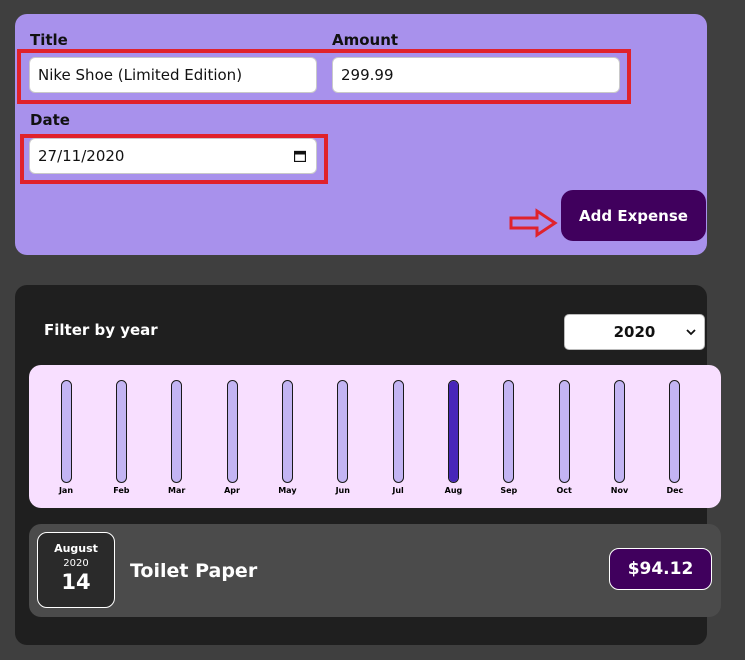 This screenshot has height=660, width=745. I want to click on chart-bar-sep, so click(509, 431).